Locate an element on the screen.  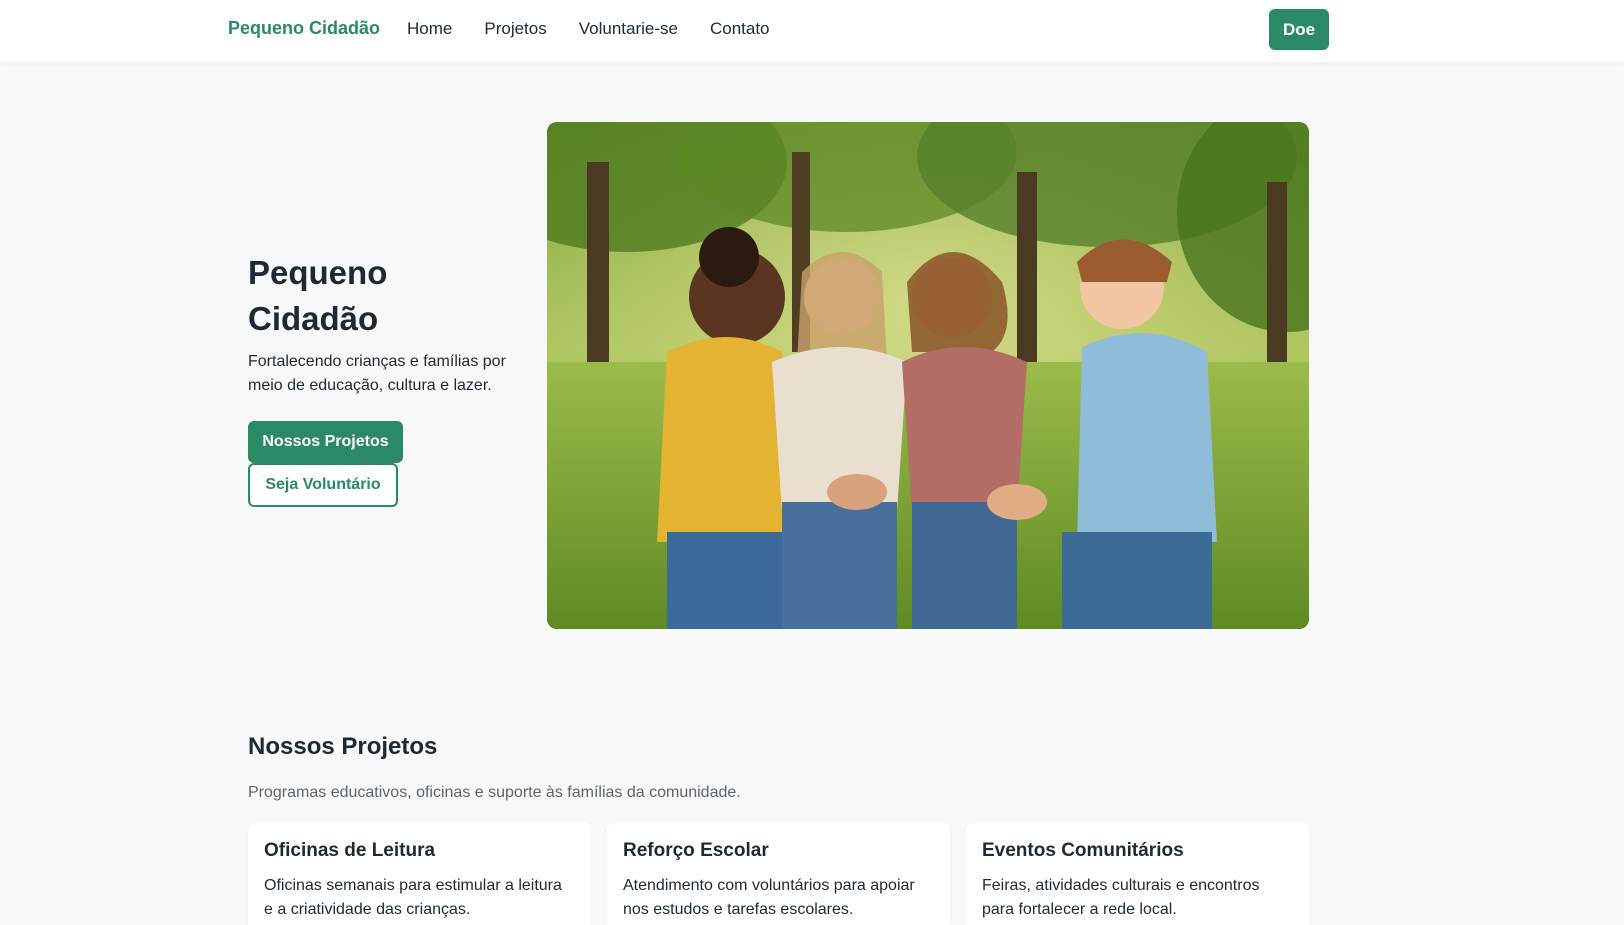
nav-link-voluntarie-se: Voluntarie-se is located at coordinates (628, 29).